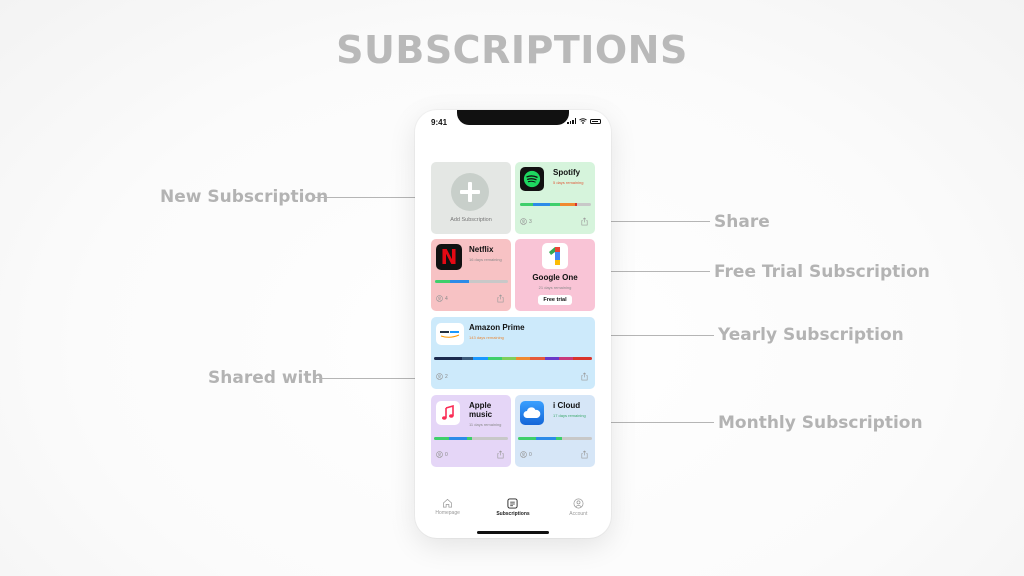 This screenshot has height=576, width=1024. Describe the element at coordinates (595, 121) in the screenshot. I see `battery-icon` at that location.